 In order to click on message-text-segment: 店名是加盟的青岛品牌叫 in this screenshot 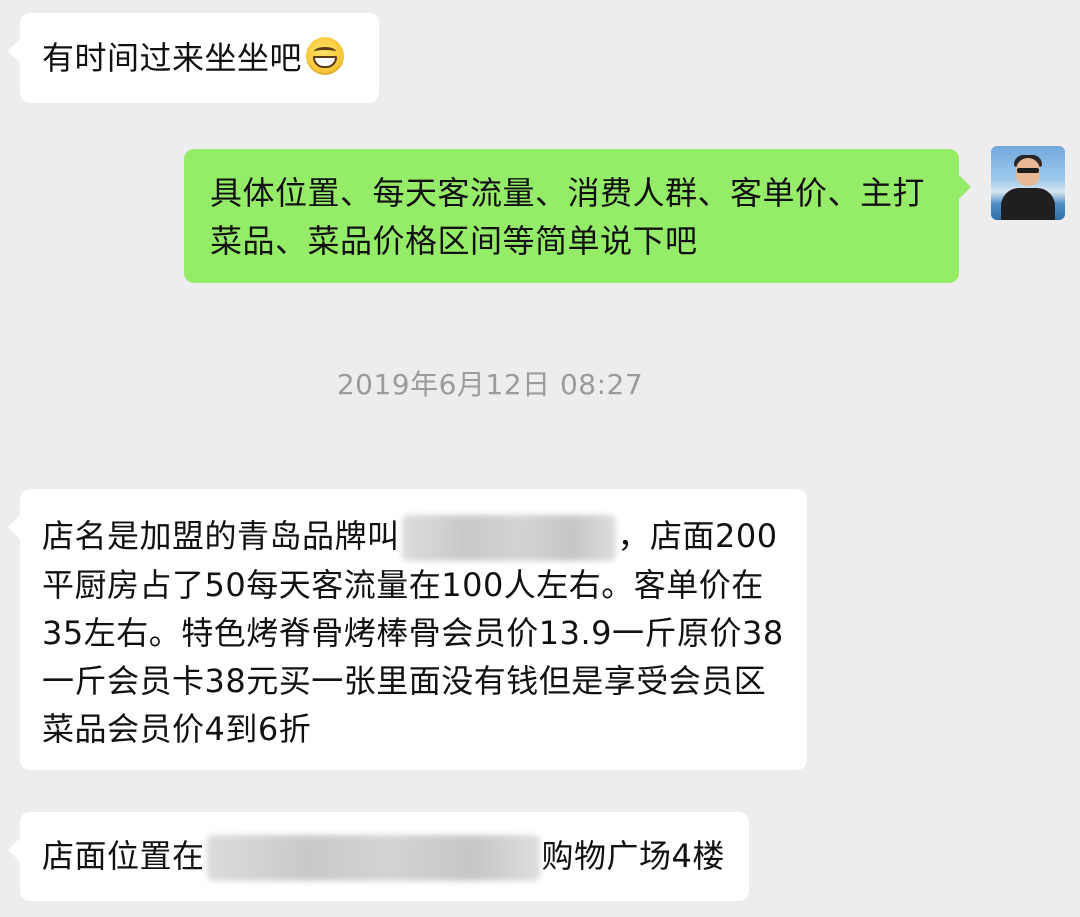, I will do `click(221, 536)`.